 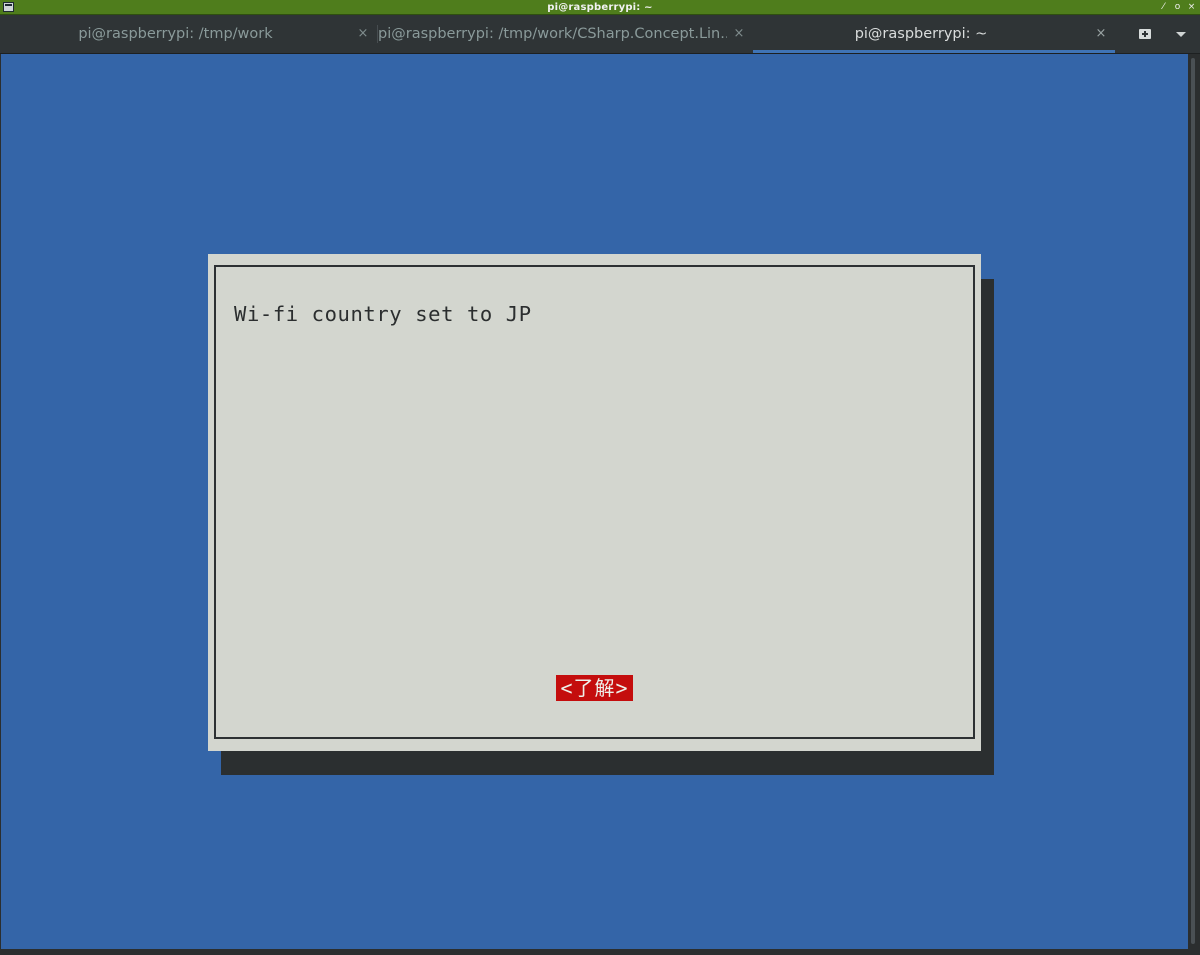 I want to click on terminal-scrollbar, so click(x=1194, y=501).